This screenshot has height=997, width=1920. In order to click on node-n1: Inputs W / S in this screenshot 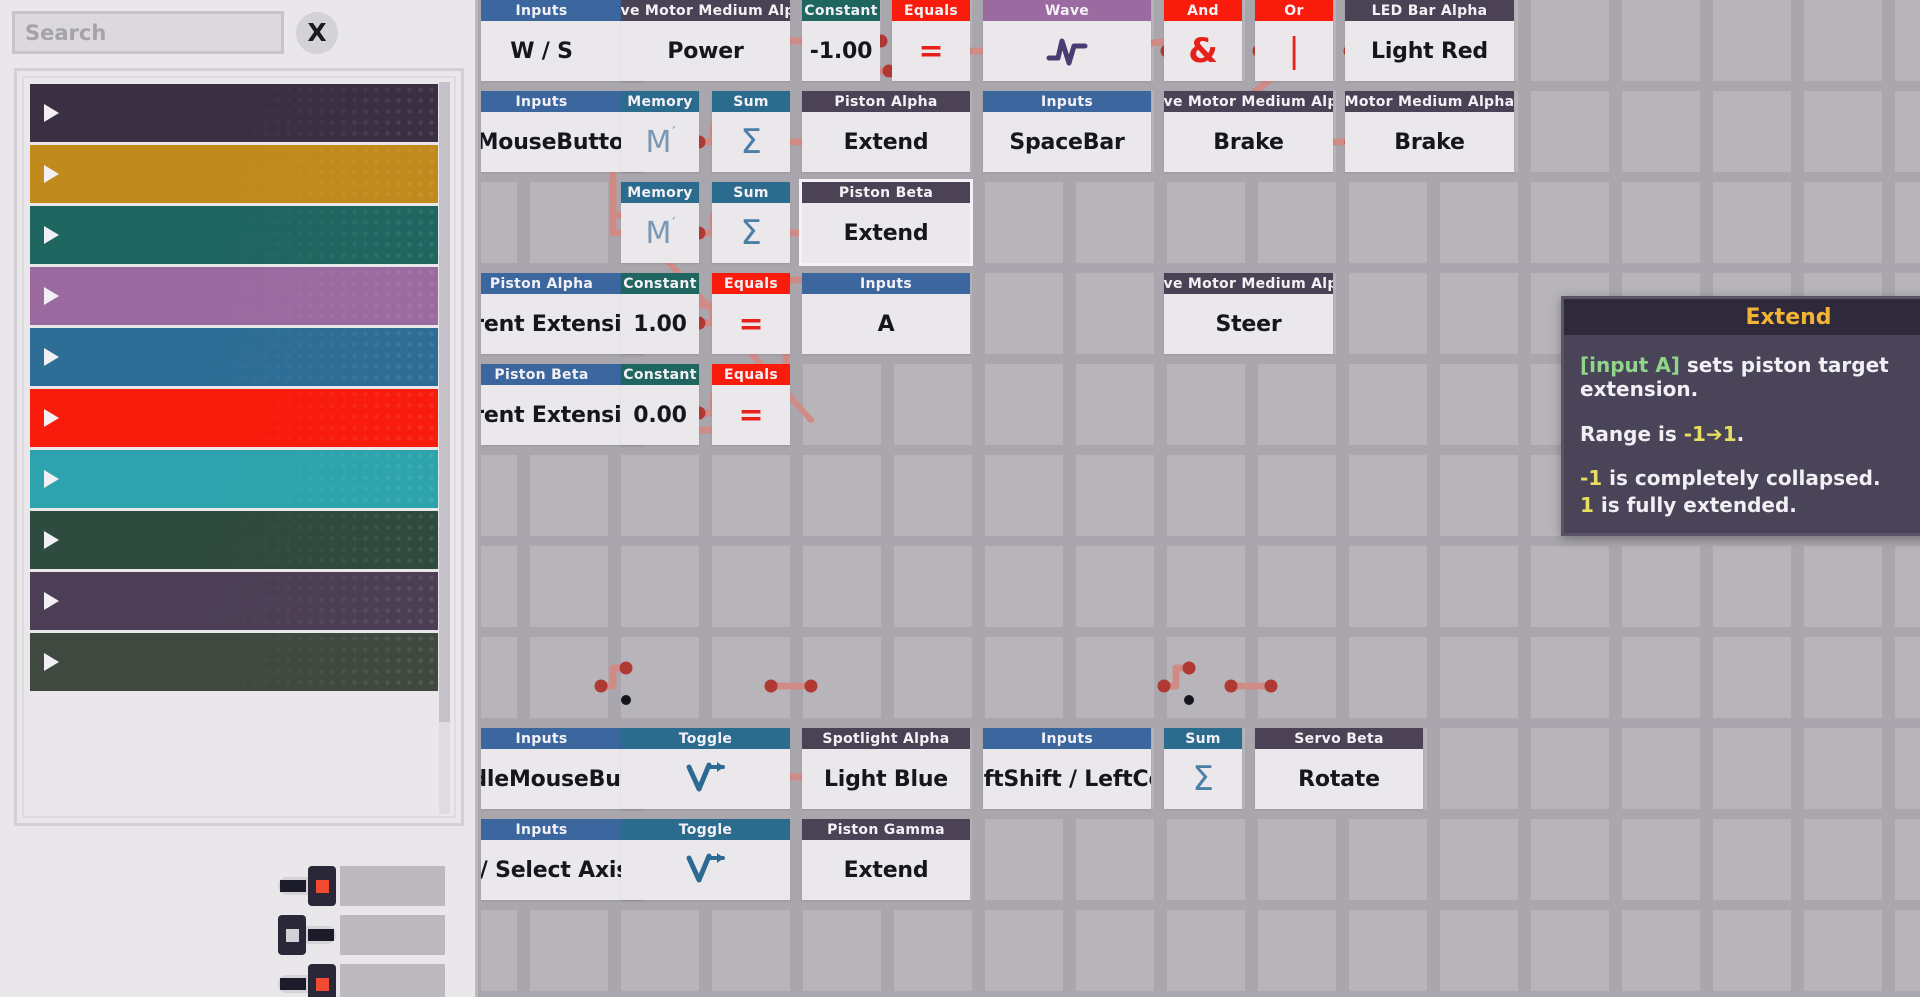, I will do `click(562, 40)`.